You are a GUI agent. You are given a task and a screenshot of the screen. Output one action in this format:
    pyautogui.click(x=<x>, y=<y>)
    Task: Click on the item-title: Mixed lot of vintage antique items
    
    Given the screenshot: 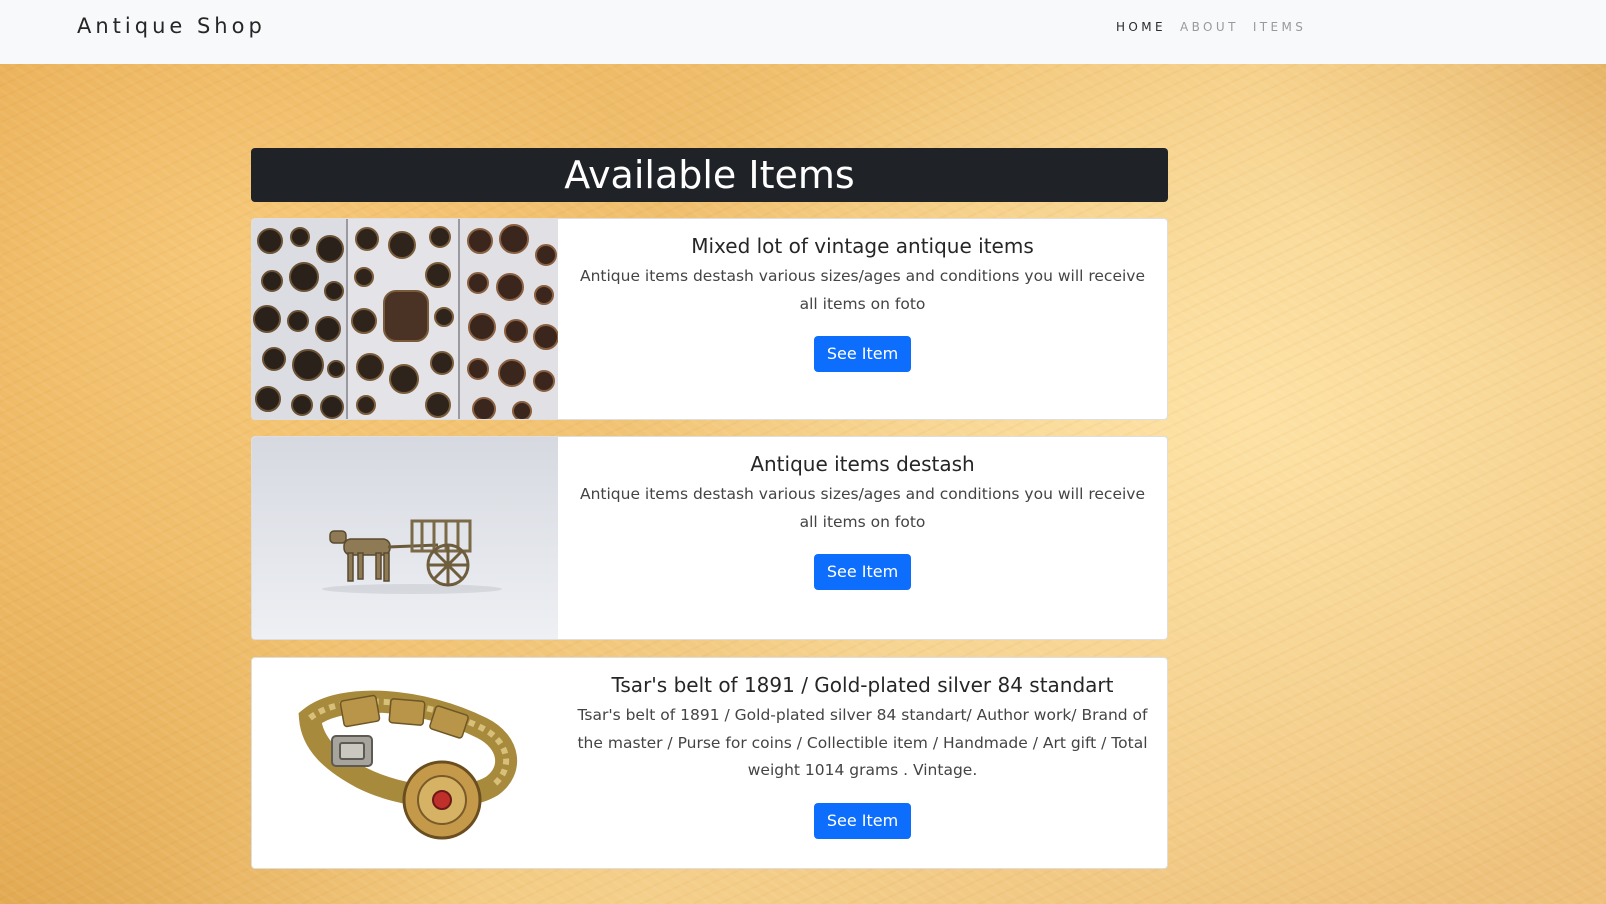 What is the action you would take?
    pyautogui.click(x=862, y=246)
    